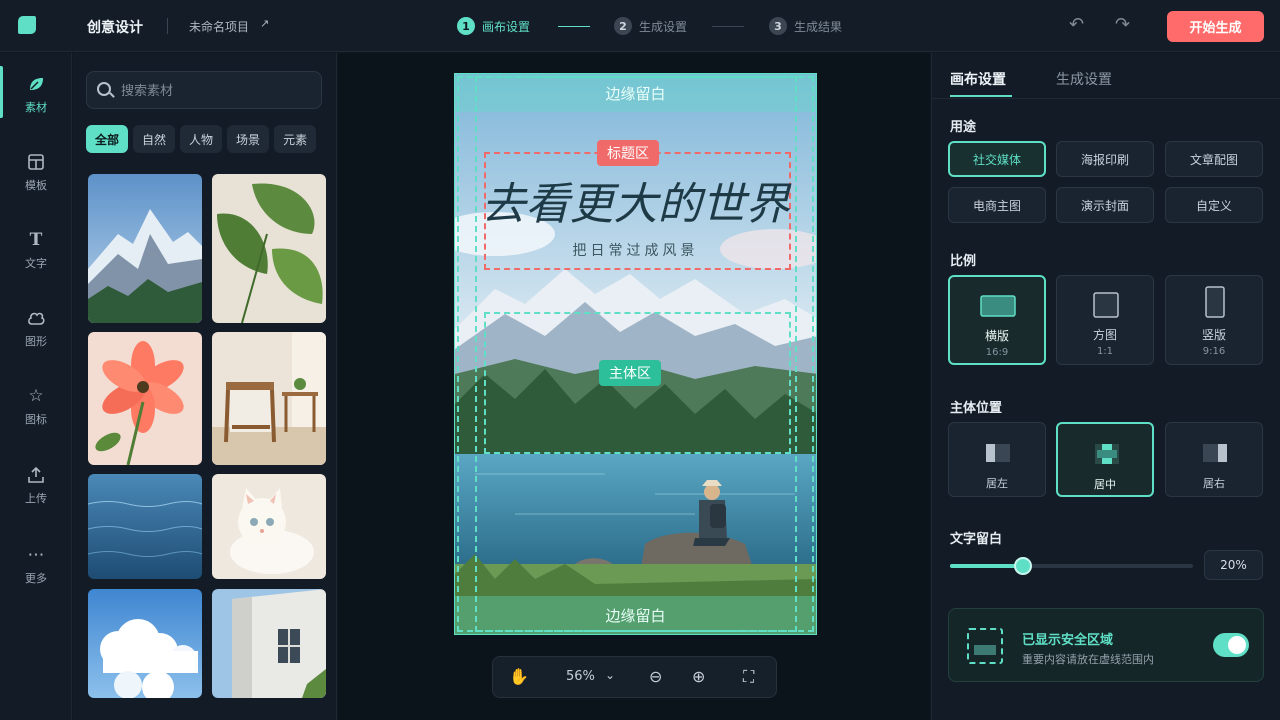 This screenshot has height=720, width=1280. I want to click on step-number: 1, so click(466, 26).